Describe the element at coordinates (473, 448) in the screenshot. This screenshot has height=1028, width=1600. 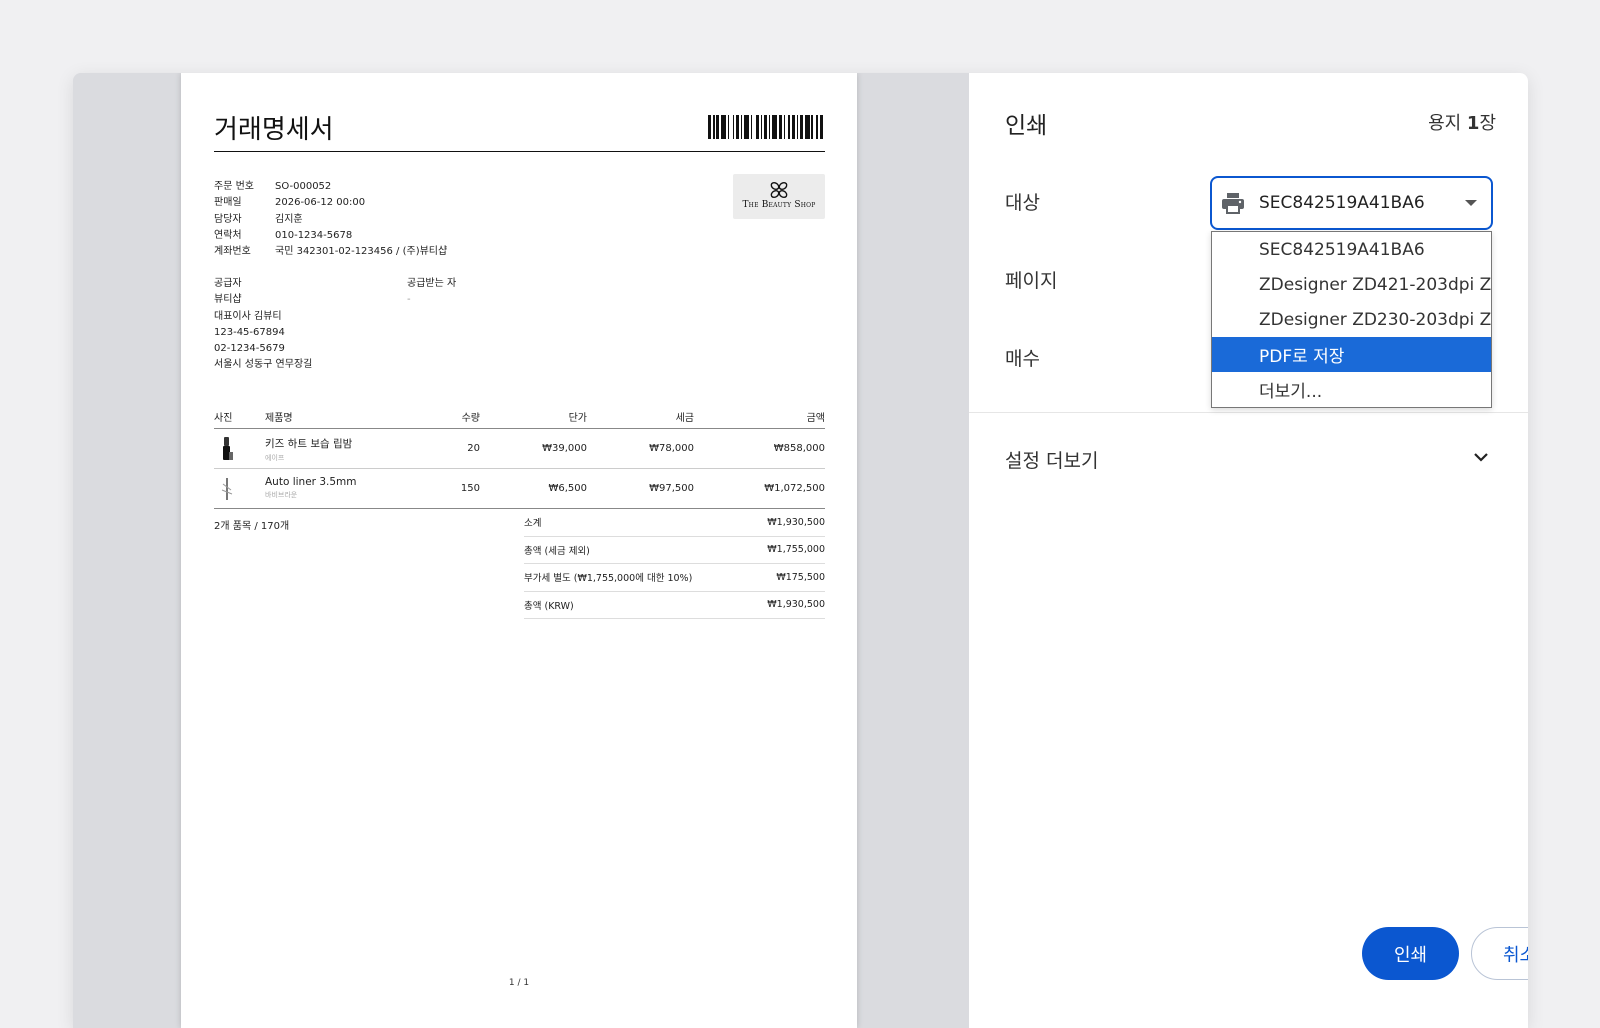
I see `item-qty: 20` at that location.